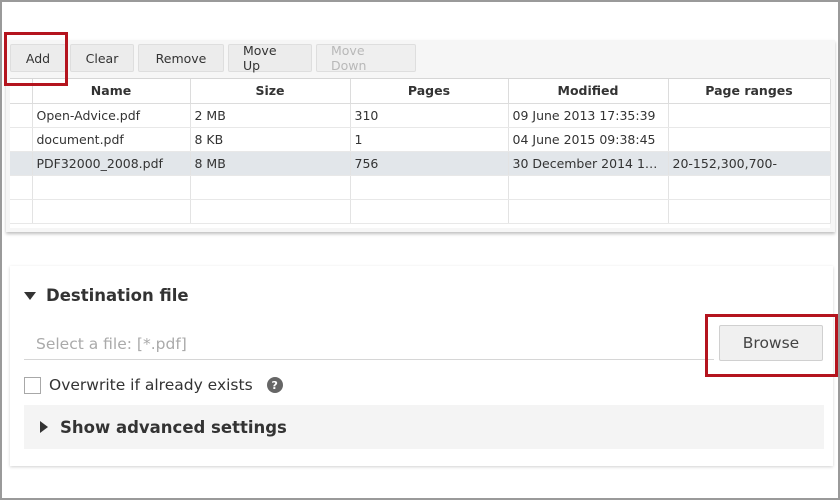 The height and width of the screenshot is (500, 840). What do you see at coordinates (588, 115) in the screenshot?
I see `cell-modified: 09 June 2013 17:35:39` at bounding box center [588, 115].